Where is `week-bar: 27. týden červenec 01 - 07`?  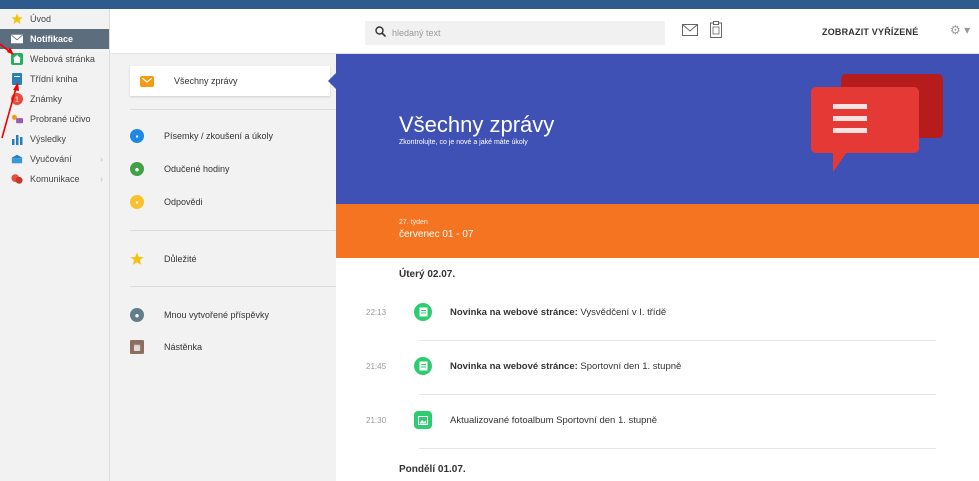 week-bar: 27. týden červenec 01 - 07 is located at coordinates (657, 231).